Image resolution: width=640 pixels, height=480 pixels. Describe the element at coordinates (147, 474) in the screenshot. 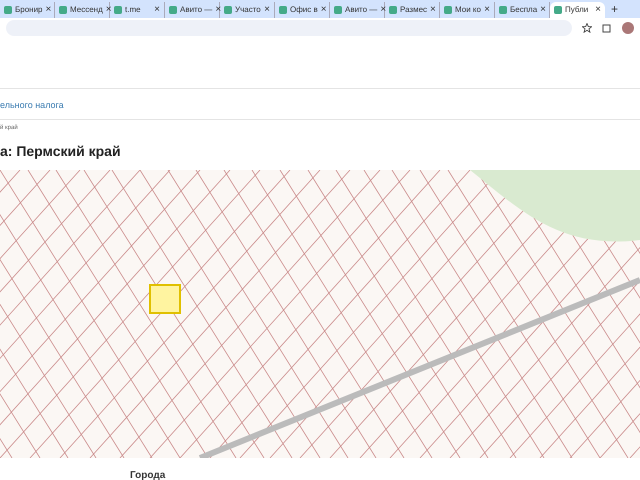

I see `section-heading: Города` at that location.